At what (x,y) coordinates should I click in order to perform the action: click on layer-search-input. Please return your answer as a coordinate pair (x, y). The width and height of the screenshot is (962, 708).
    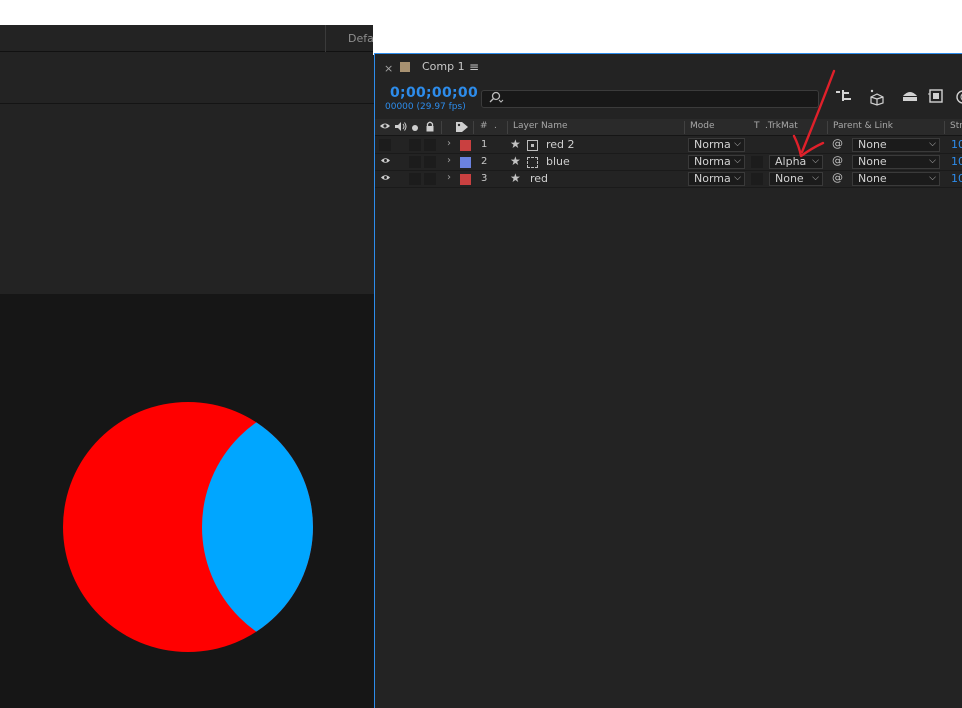
    Looking at the image, I should click on (656, 100).